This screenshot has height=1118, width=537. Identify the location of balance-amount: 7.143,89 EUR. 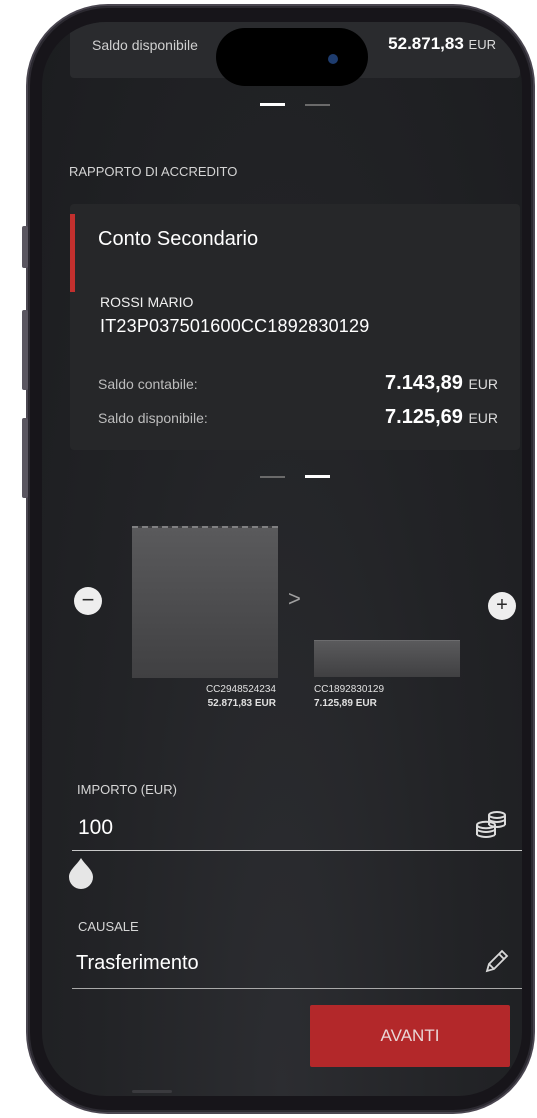
(441, 383).